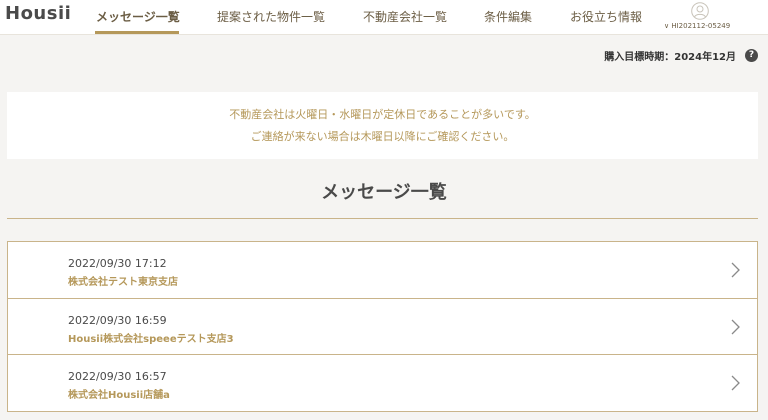 This screenshot has width=768, height=420. Describe the element at coordinates (697, 26) in the screenshot. I see `user-id: ∨ HI202112-05249` at that location.